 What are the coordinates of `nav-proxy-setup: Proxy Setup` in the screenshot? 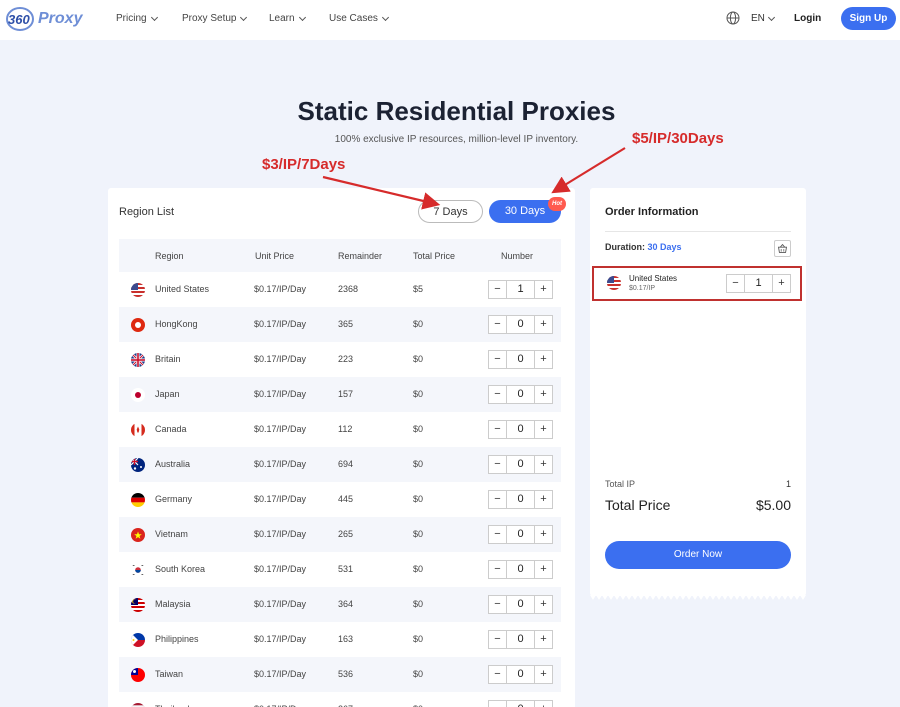 It's located at (215, 18).